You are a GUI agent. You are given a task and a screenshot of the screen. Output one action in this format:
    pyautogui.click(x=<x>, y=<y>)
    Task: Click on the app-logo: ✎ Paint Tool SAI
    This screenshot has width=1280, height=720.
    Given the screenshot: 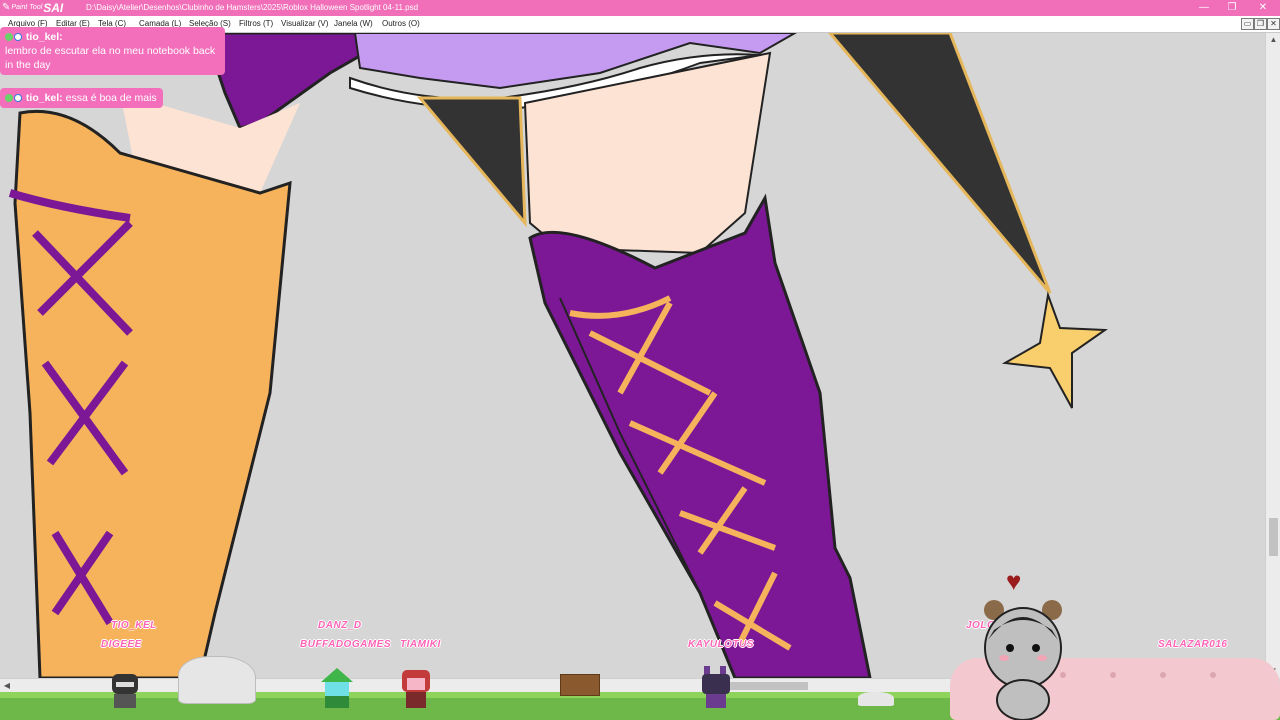 What is the action you would take?
    pyautogui.click(x=32, y=8)
    